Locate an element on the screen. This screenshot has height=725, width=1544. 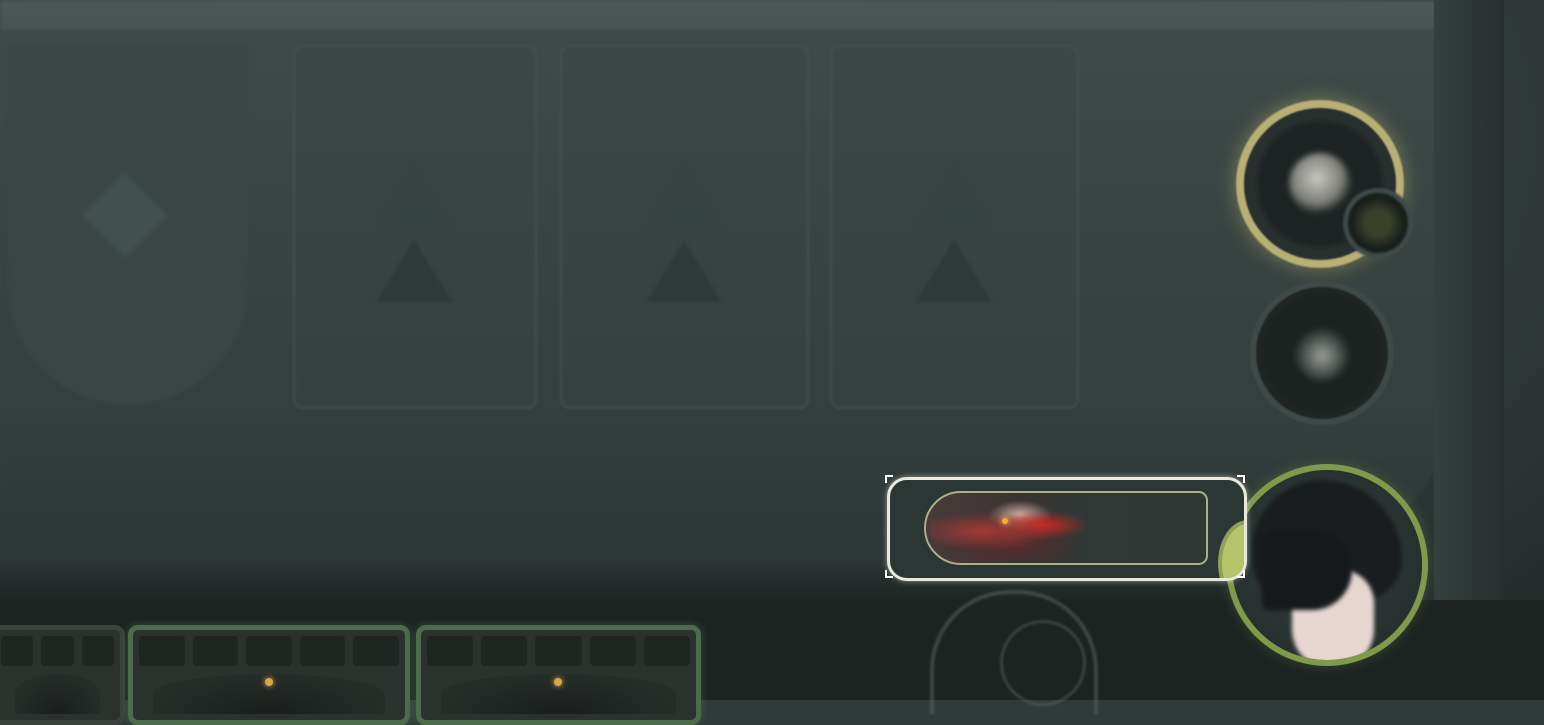
emote-button is located at coordinates (1322, 353).